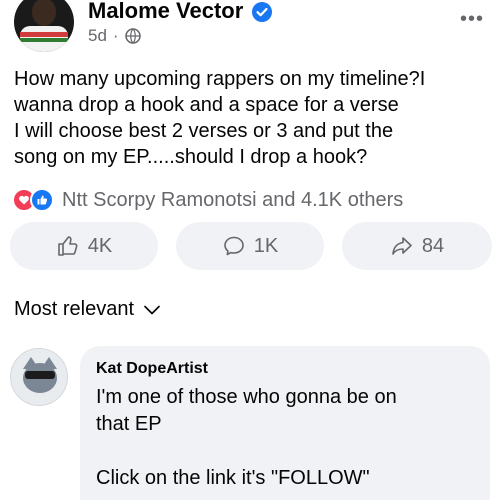 This screenshot has height=500, width=500. Describe the element at coordinates (152, 309) in the screenshot. I see `chevron-down-icon` at that location.